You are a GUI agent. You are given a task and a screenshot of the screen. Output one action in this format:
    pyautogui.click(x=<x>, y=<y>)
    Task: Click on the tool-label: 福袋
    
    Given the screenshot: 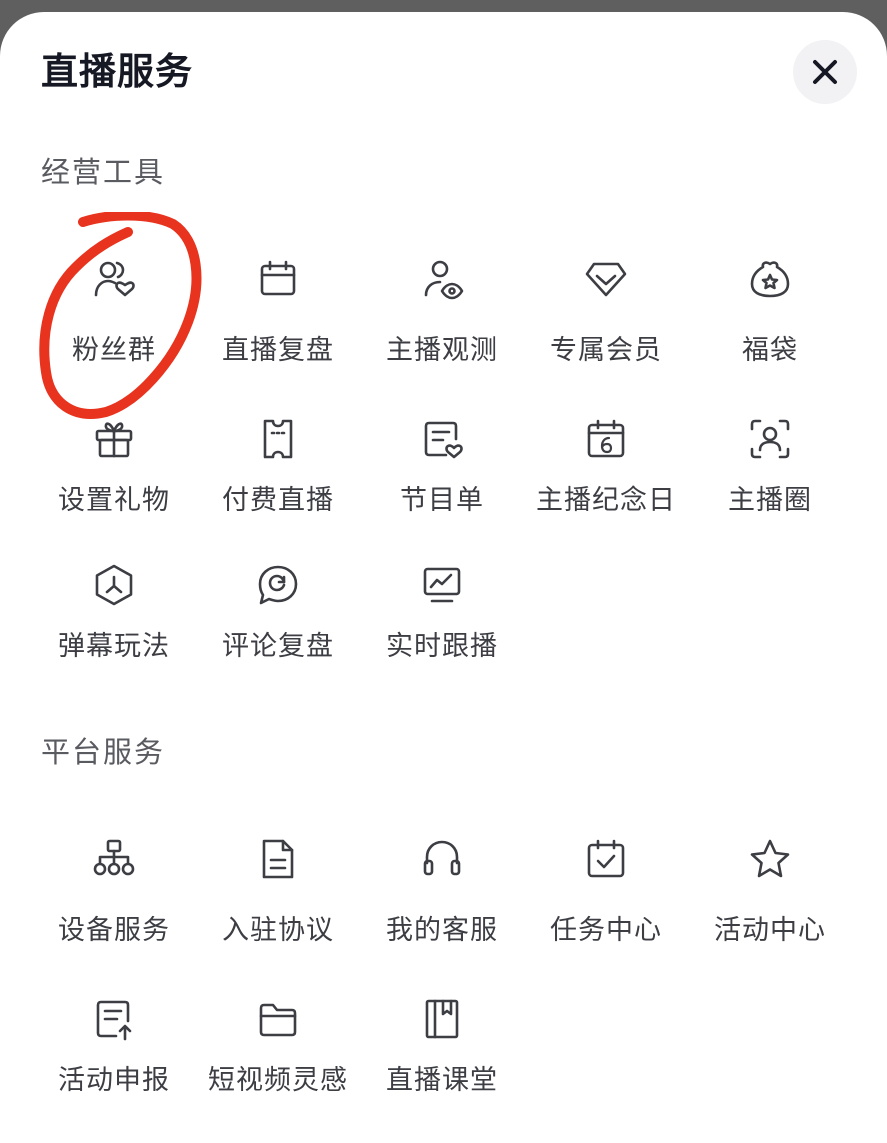 What is the action you would take?
    pyautogui.click(x=770, y=350)
    